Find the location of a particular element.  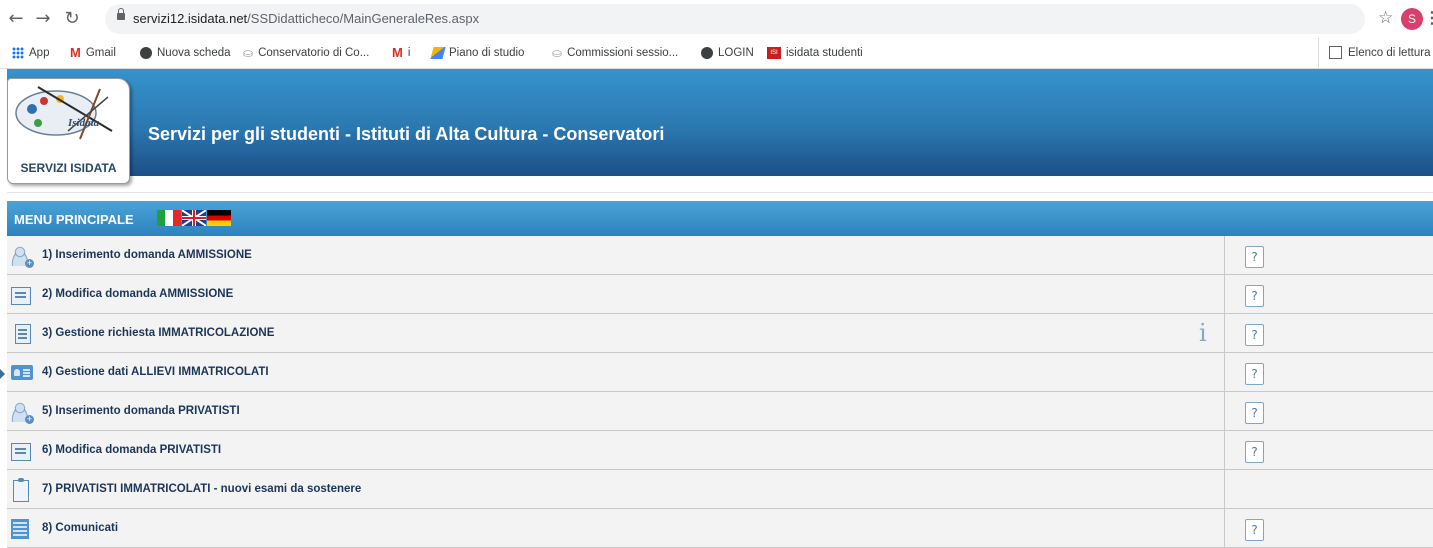

menu-item-label: 1) Inserimento domanda AMMISSIONE is located at coordinates (147, 255).